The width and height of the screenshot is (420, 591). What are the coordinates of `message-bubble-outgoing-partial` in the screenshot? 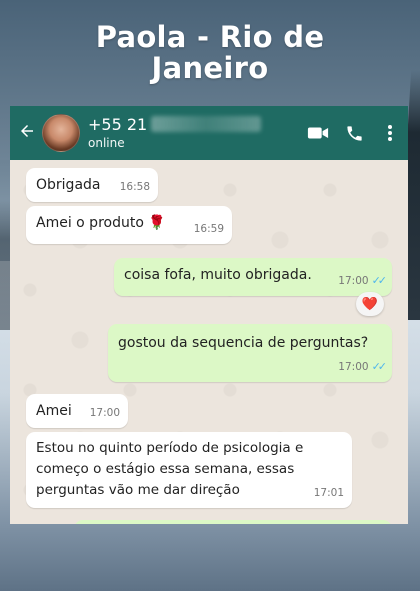 It's located at (233, 522).